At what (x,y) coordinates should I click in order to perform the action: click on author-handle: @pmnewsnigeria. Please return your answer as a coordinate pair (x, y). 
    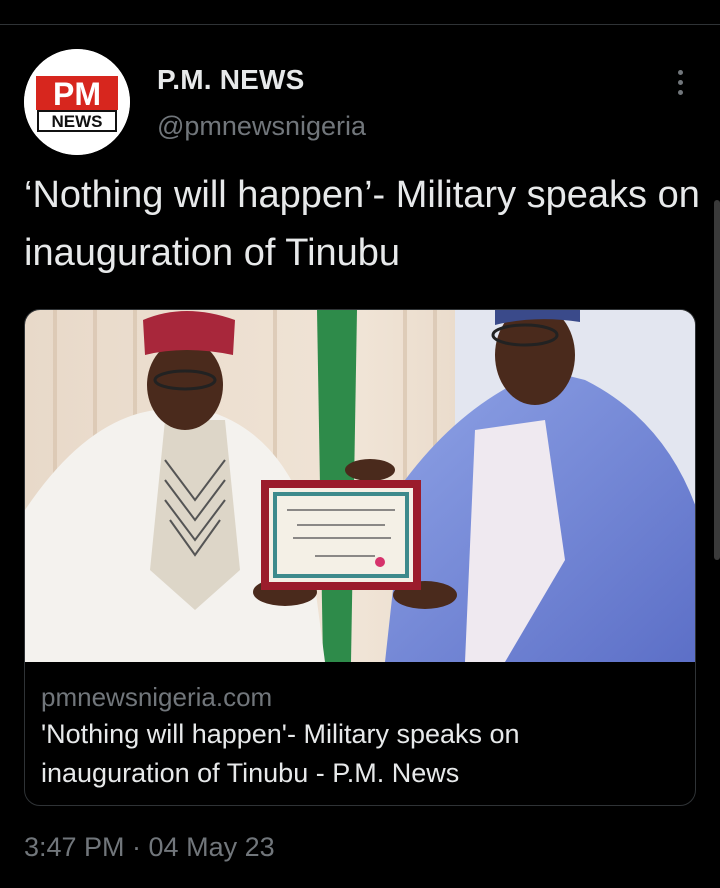
    Looking at the image, I should click on (261, 126).